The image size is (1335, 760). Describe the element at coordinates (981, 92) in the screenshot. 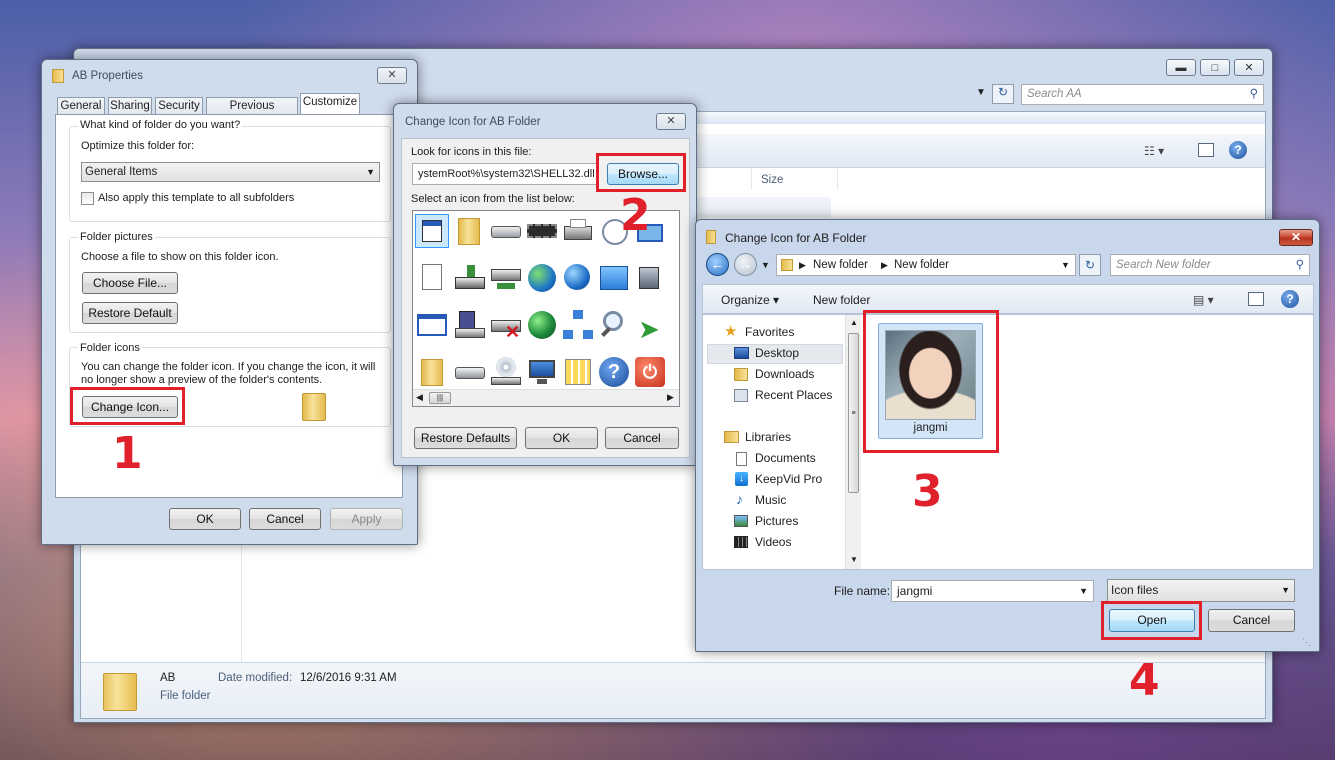

I see `address-dropdown-icon: ▼` at that location.